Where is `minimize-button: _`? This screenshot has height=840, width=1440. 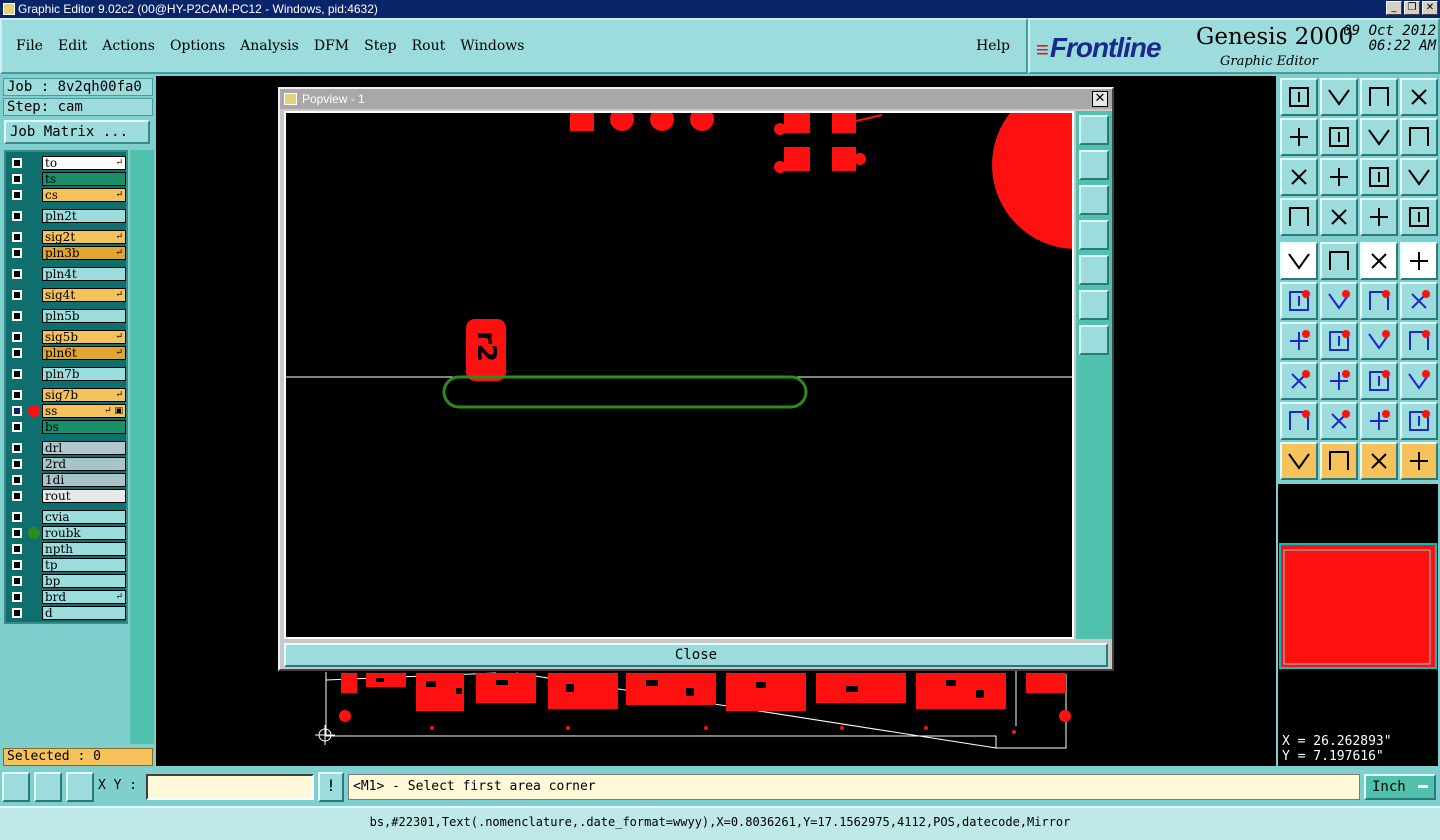 minimize-button: _ is located at coordinates (1394, 8).